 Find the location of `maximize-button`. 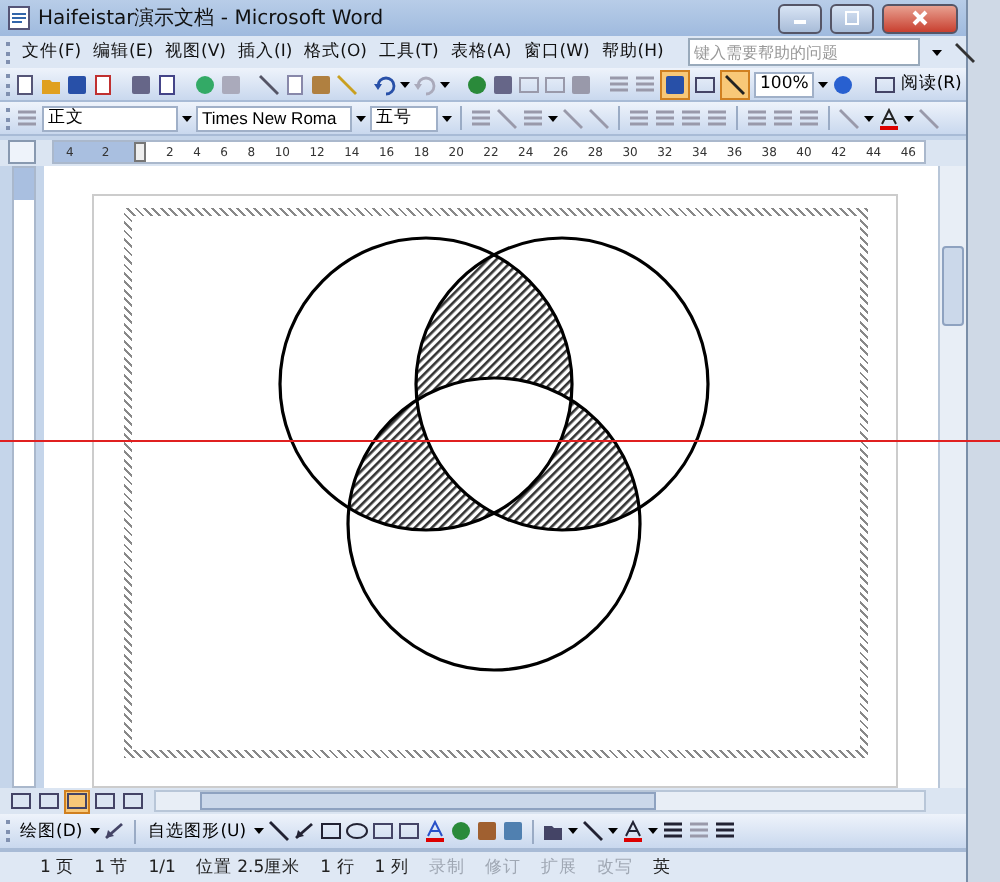

maximize-button is located at coordinates (852, 18).